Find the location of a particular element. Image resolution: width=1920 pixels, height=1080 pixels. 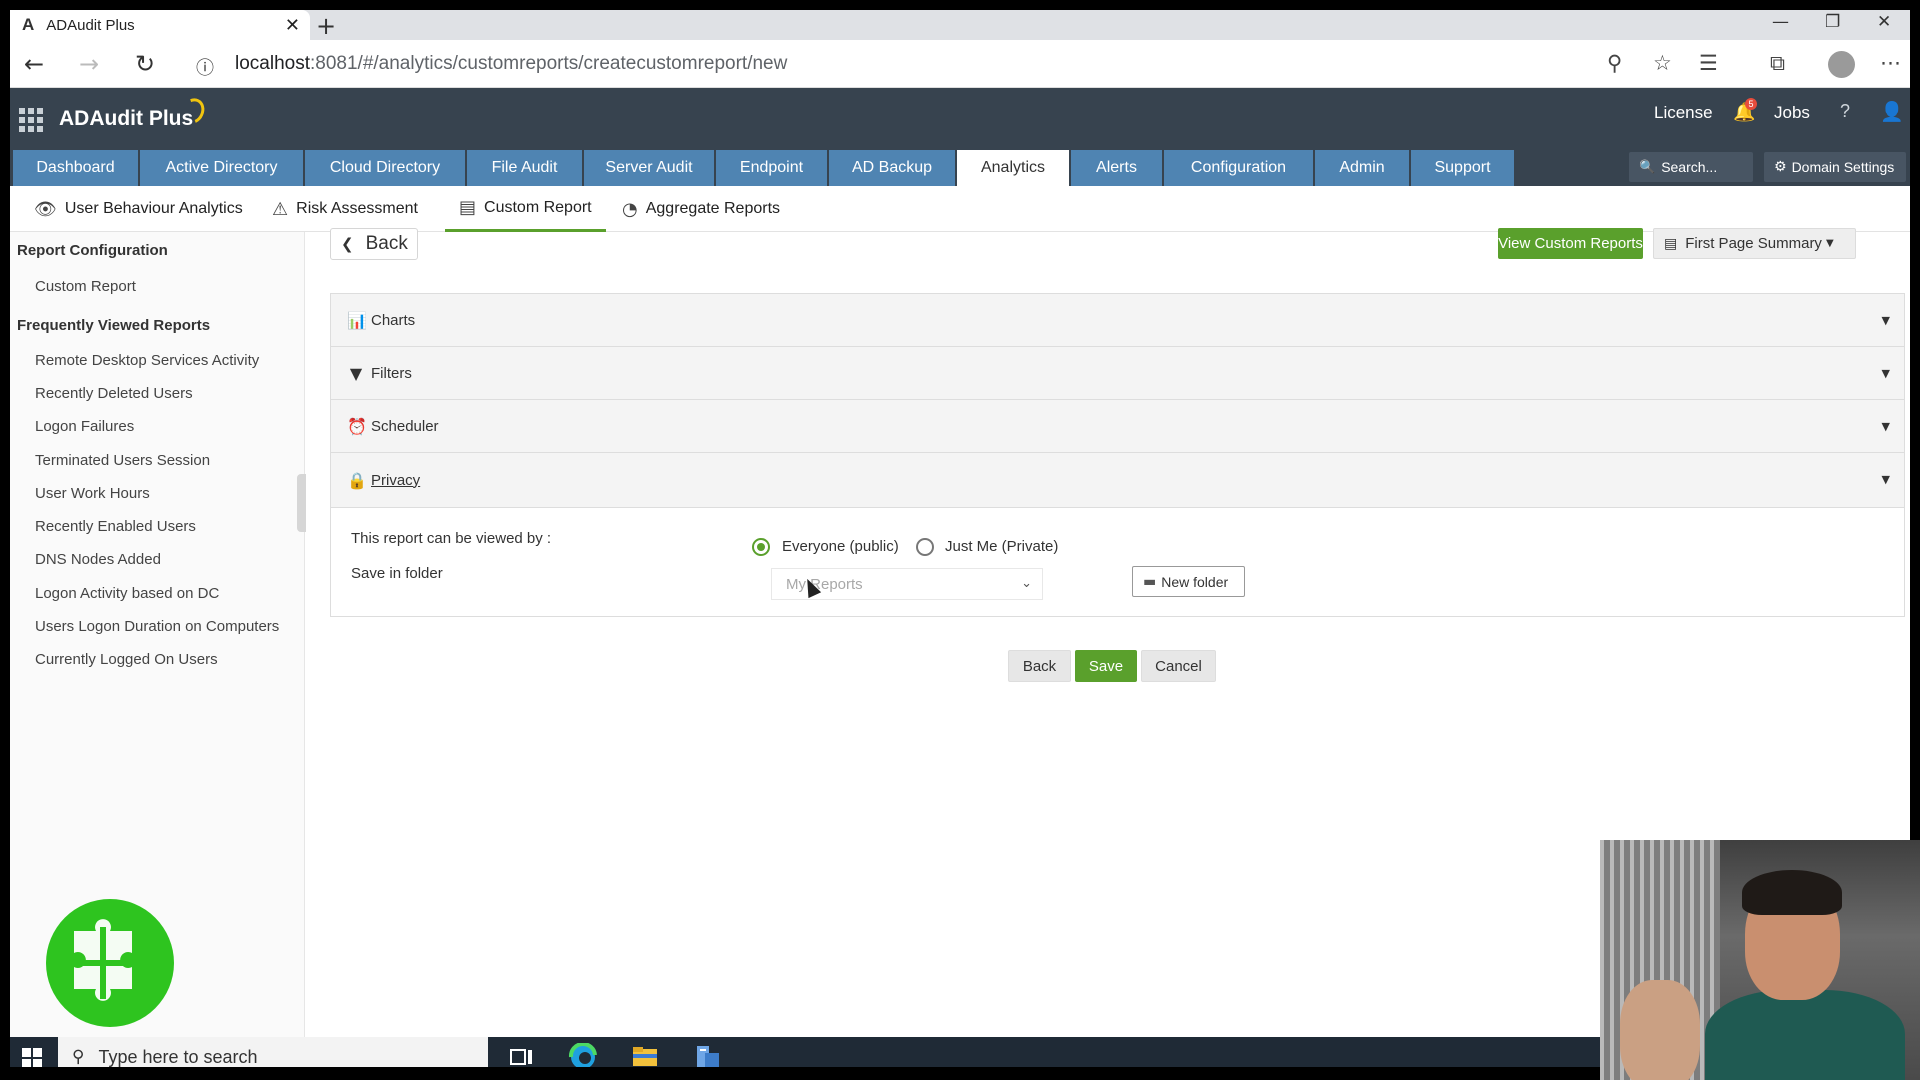

subnav-label: Custom Report is located at coordinates (538, 207).